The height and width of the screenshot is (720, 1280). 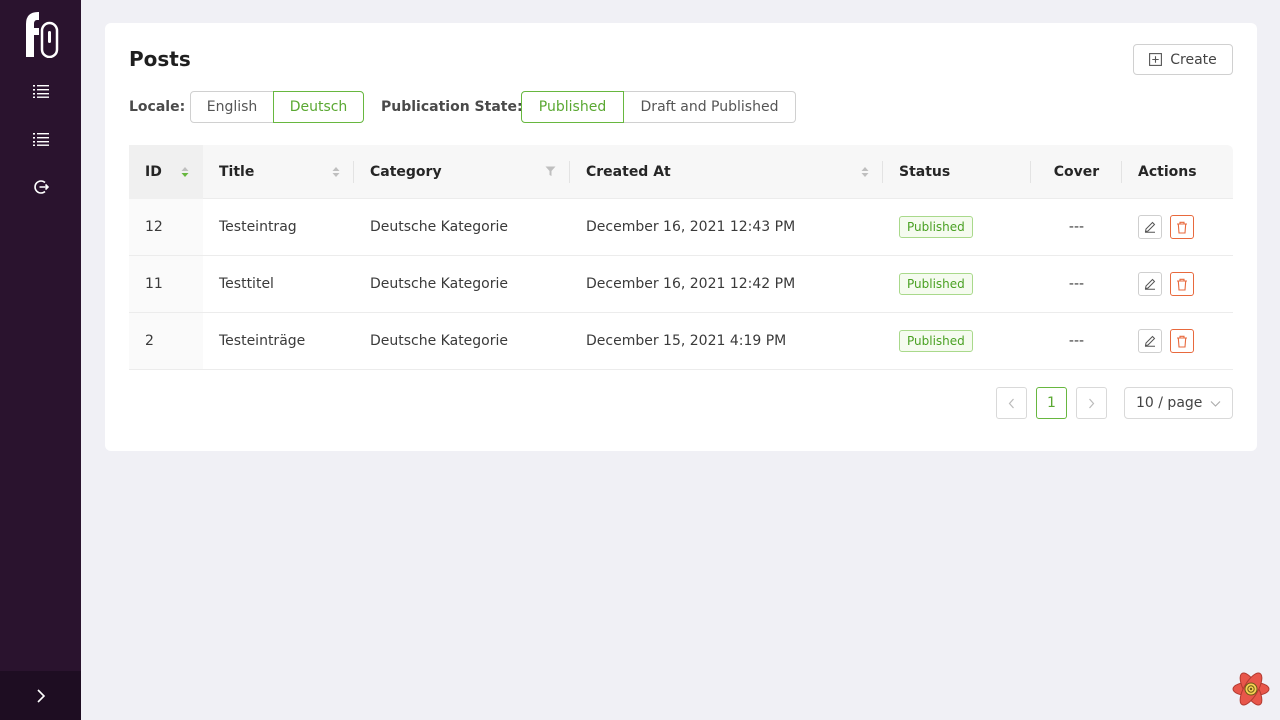 I want to click on chevron-left-icon, so click(x=1011, y=403).